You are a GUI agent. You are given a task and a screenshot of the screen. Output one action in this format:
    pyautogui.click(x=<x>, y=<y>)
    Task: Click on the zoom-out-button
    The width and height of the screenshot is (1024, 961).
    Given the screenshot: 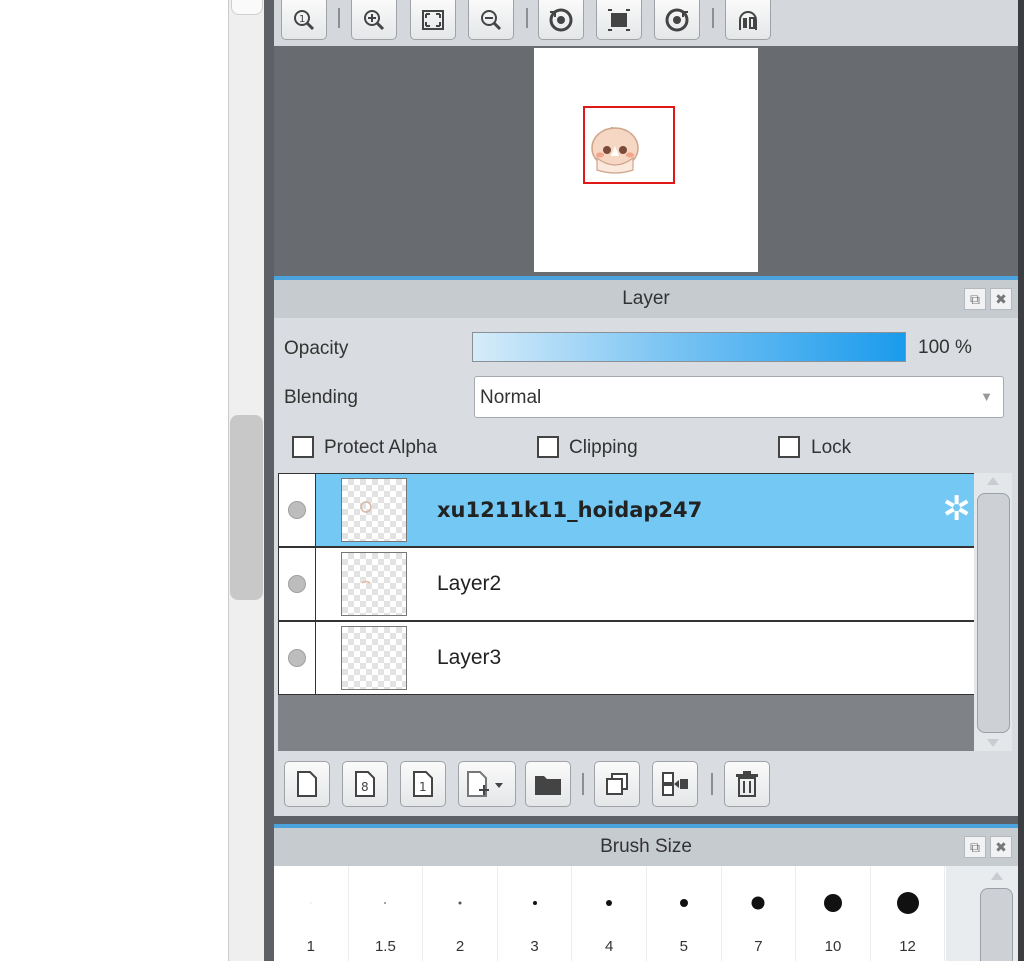 What is the action you would take?
    pyautogui.click(x=491, y=20)
    